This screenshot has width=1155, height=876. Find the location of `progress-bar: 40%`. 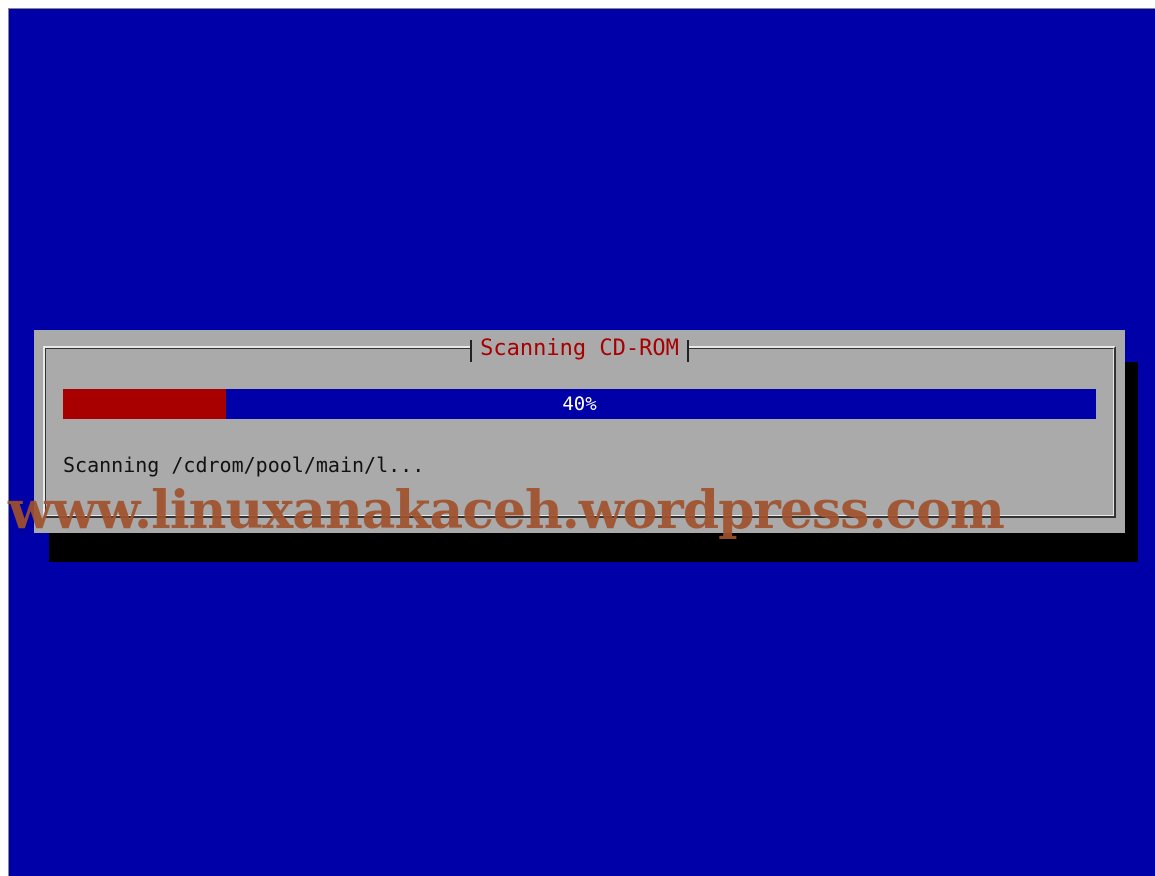

progress-bar: 40% is located at coordinates (579, 404).